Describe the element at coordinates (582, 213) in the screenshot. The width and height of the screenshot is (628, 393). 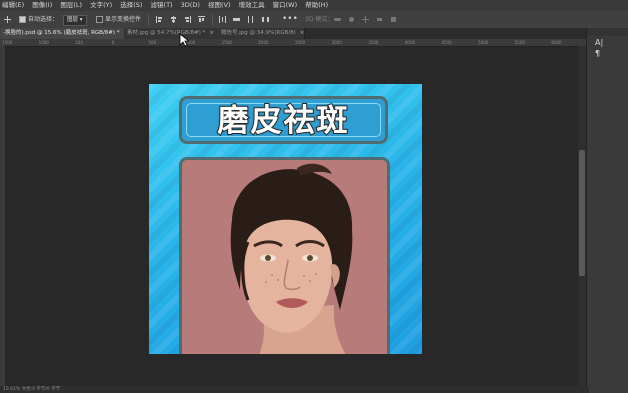
I see `scrollbar-thumb` at that location.